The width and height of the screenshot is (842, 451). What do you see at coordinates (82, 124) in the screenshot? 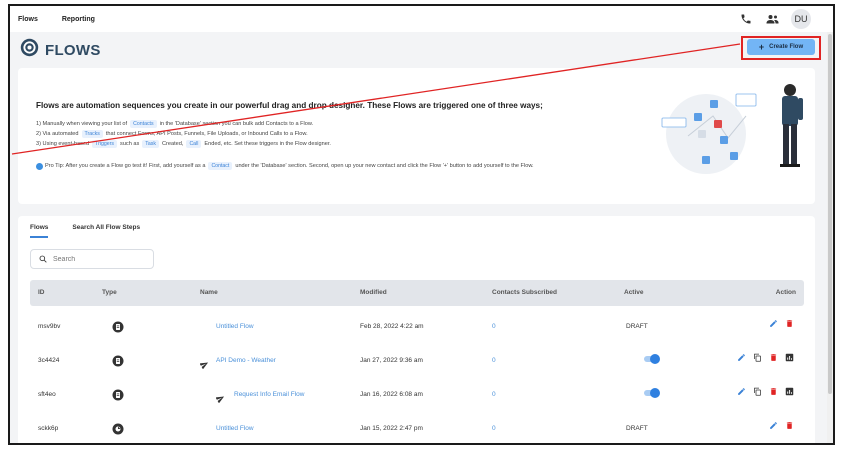
I see `info-text: 1) Manually when viewing your list of` at bounding box center [82, 124].